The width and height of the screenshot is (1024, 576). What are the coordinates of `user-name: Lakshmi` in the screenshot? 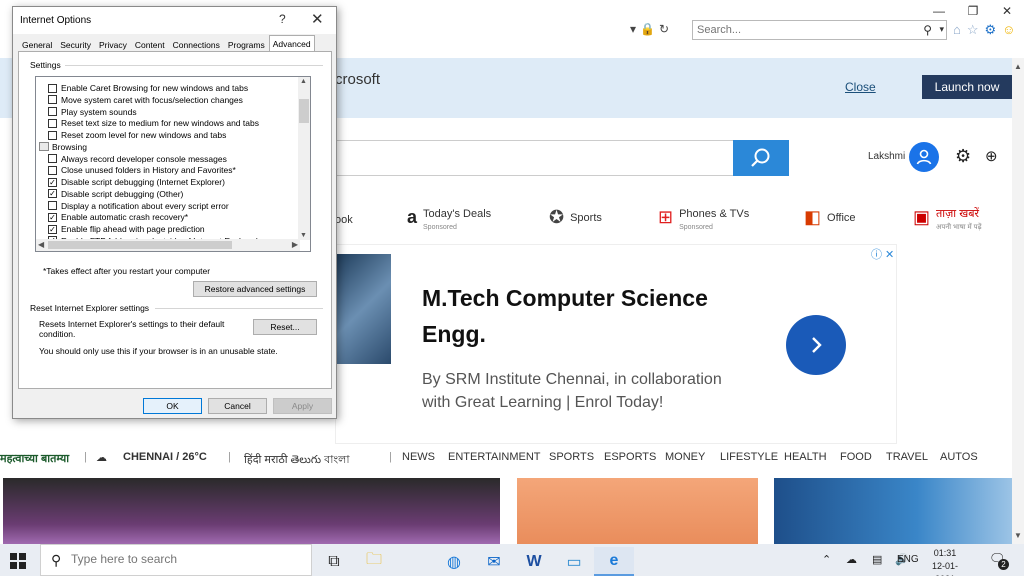 It's located at (886, 156).